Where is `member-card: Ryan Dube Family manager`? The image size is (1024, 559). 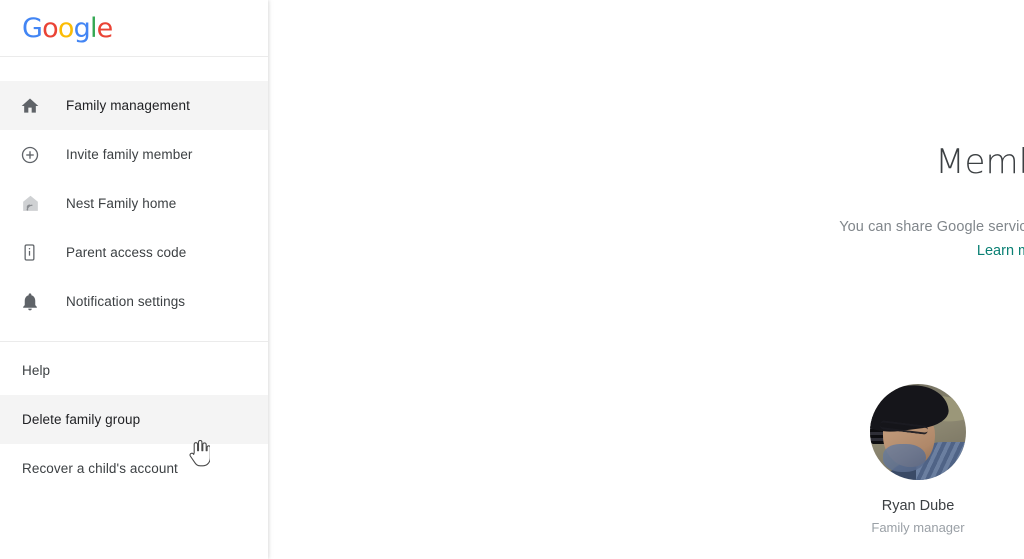
member-card: Ryan Dube Family manager is located at coordinates (918, 459).